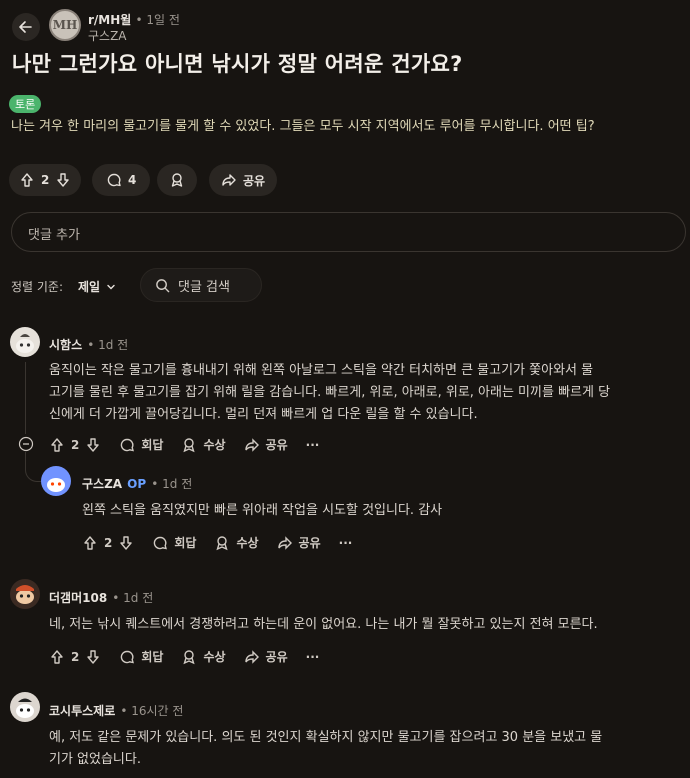  I want to click on comment-body: 왼쪽 스틱을 움직였지만 빠른 위아래 작업을 시도할 것입니다. 감사, so click(262, 511).